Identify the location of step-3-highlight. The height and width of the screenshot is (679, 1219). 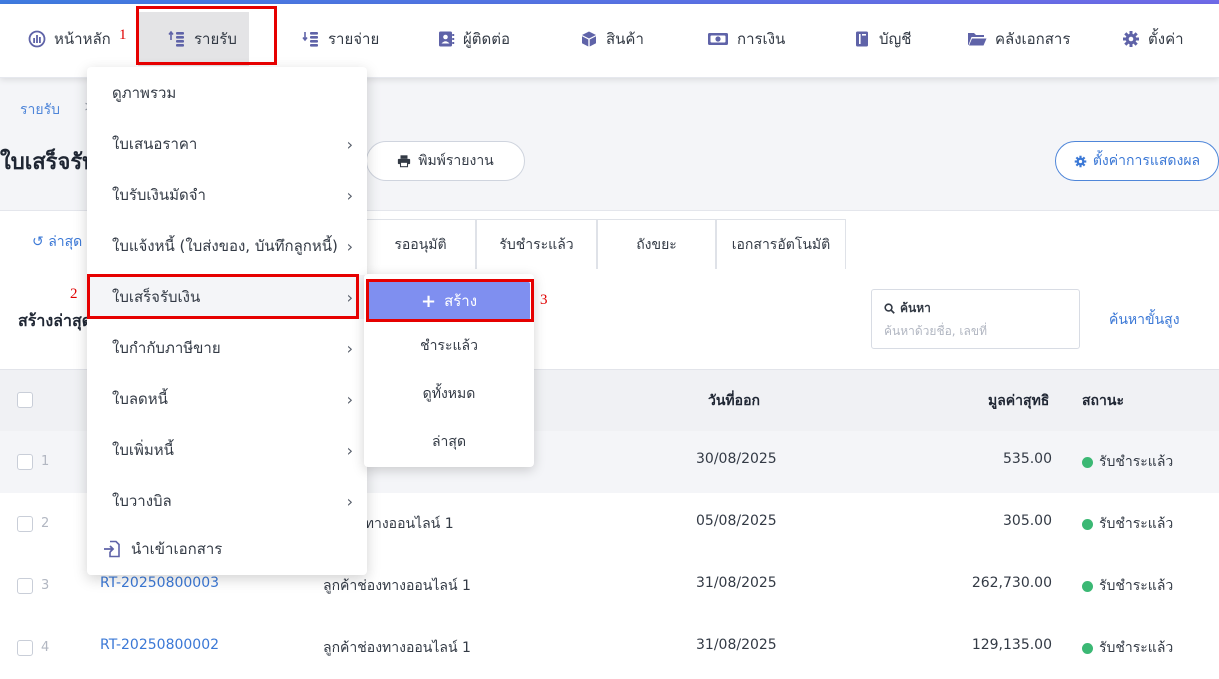
(450, 300).